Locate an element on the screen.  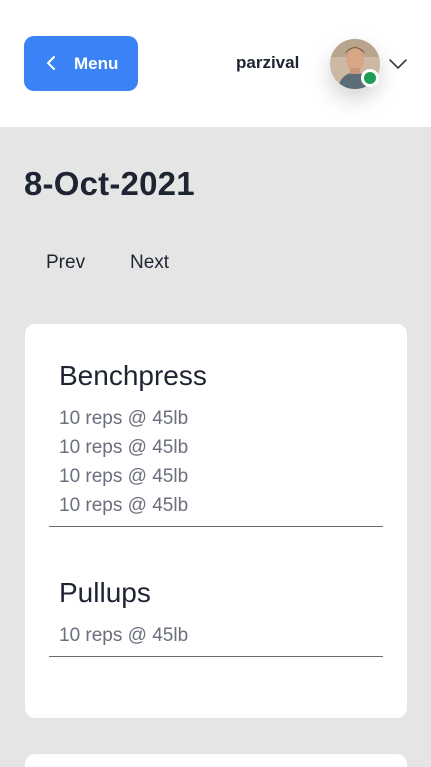
set-list: 10 reps @ 45lb is located at coordinates (123, 635).